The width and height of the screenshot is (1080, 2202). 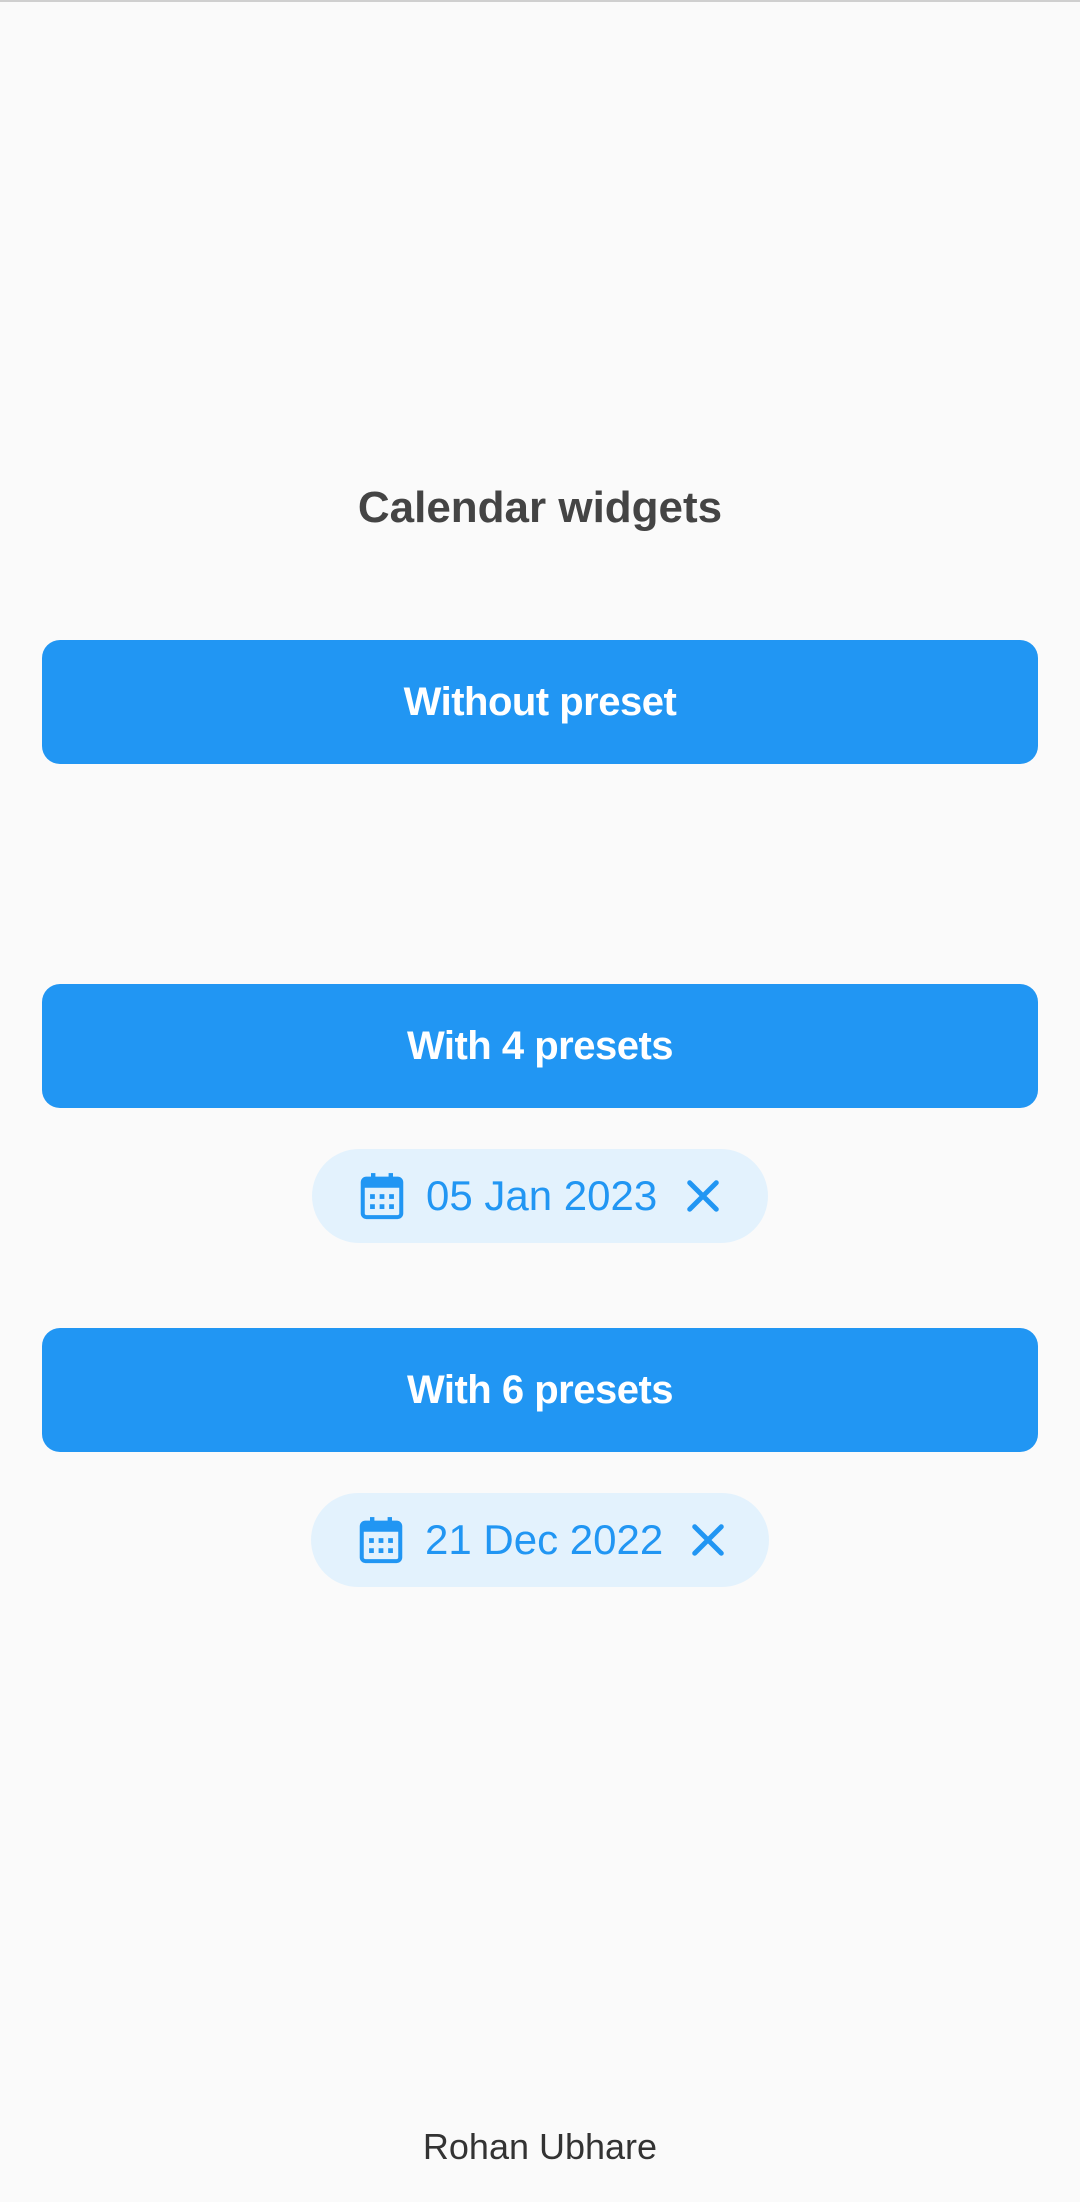 I want to click on chip-date-label: 05 Jan 2023, so click(x=542, y=1195).